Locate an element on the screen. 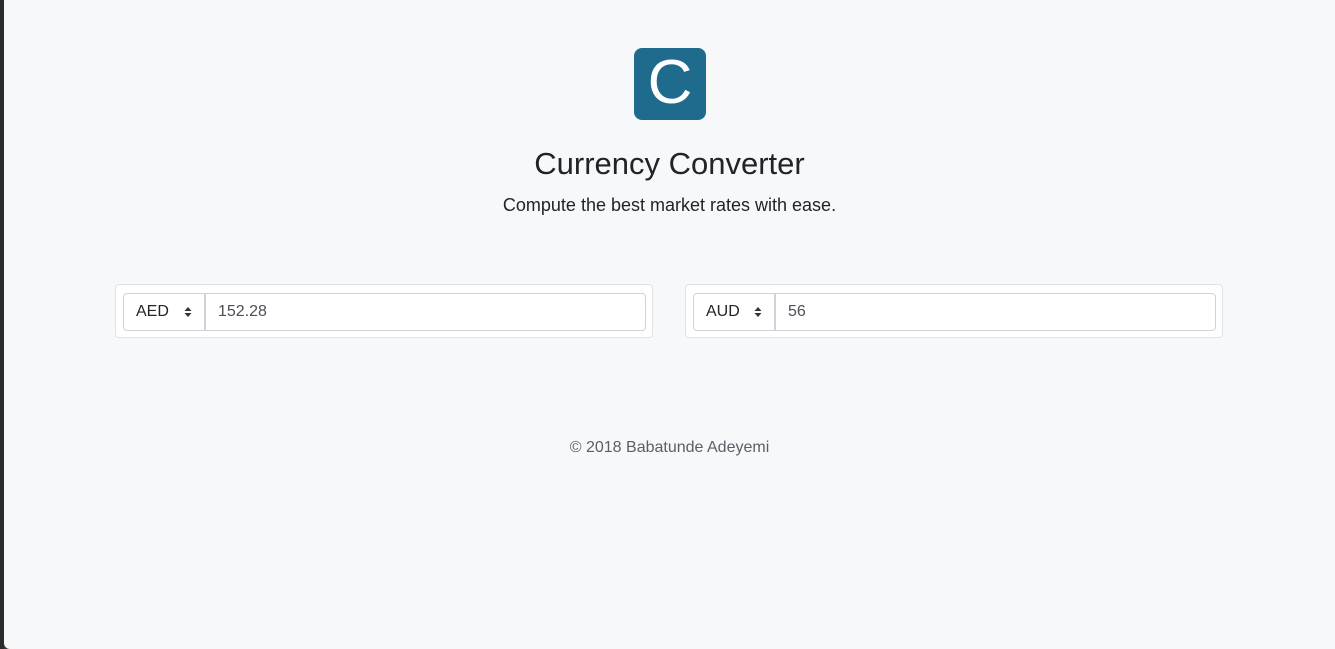 Image resolution: width=1335 pixels, height=649 pixels. source-currency-card: AED 152.28 is located at coordinates (384, 311).